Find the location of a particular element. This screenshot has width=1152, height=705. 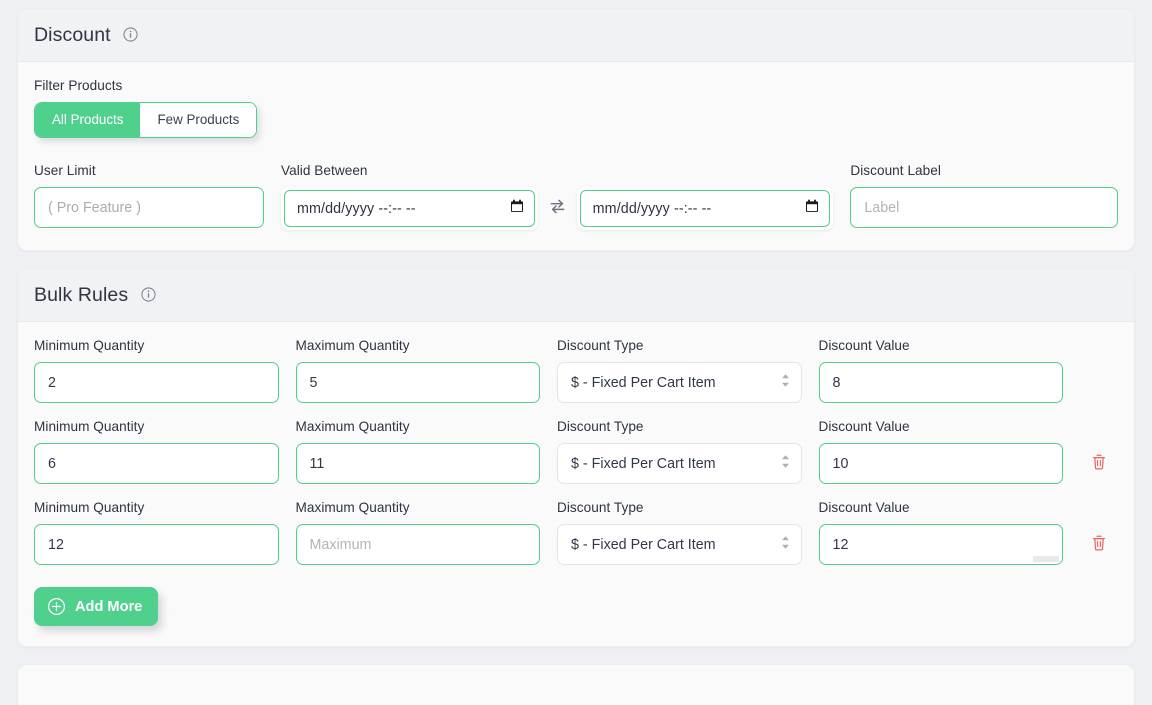

bulk-rules-card-header: Bulk Rules is located at coordinates (576, 296).